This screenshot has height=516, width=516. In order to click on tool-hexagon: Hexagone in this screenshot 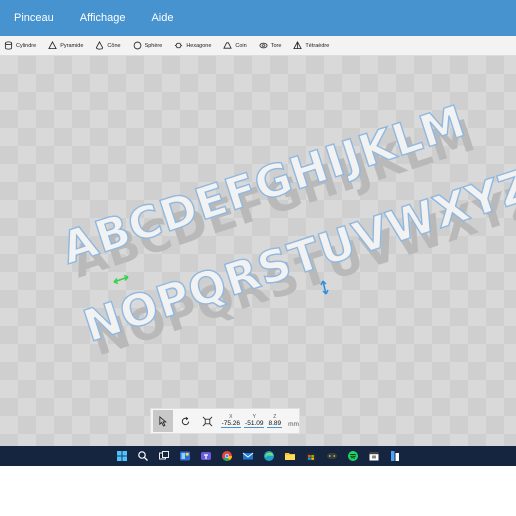, I will do `click(192, 46)`.